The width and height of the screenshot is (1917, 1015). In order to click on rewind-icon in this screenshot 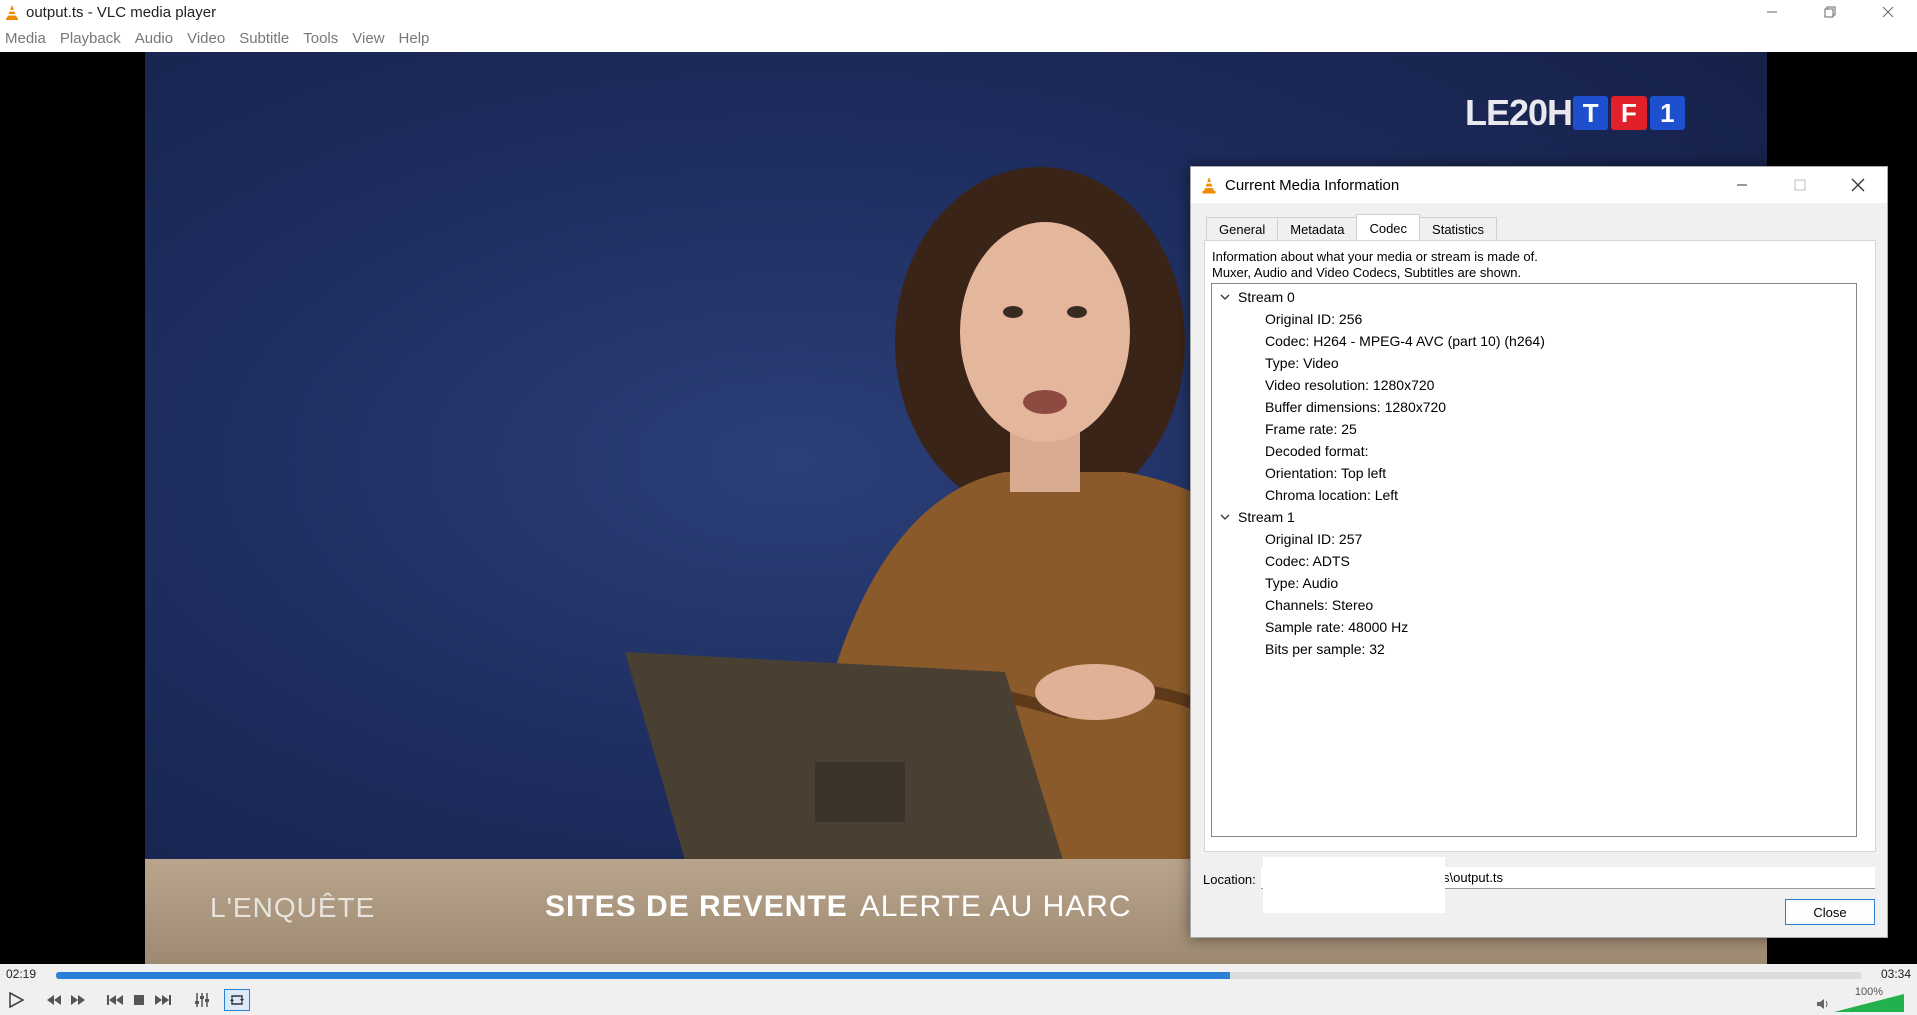, I will do `click(54, 999)`.